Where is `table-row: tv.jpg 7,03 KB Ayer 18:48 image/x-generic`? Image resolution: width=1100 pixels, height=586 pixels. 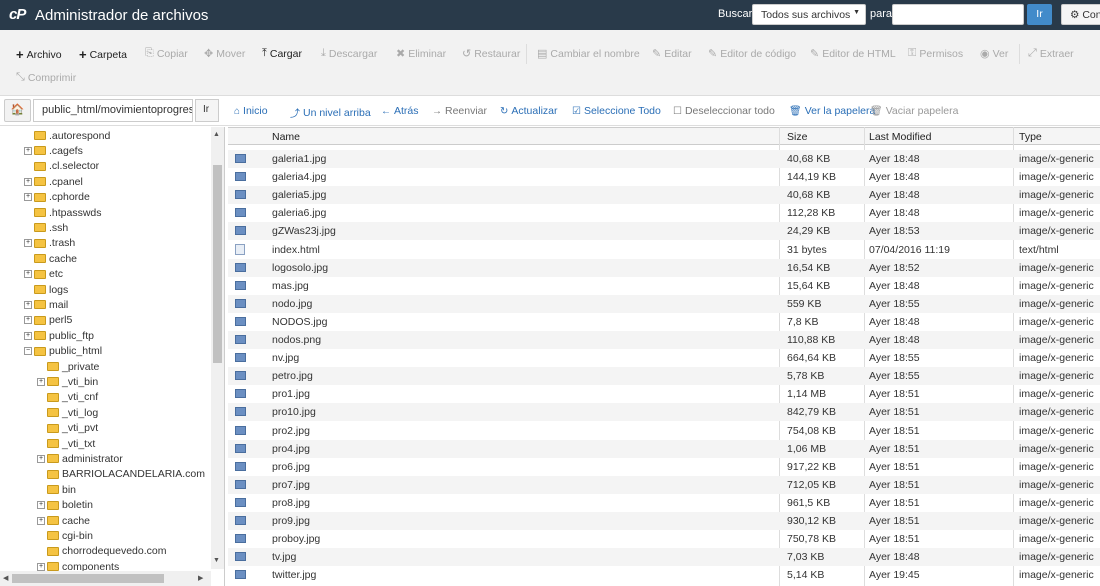 table-row: tv.jpg 7,03 KB Ayer 18:48 image/x-generic is located at coordinates (664, 557).